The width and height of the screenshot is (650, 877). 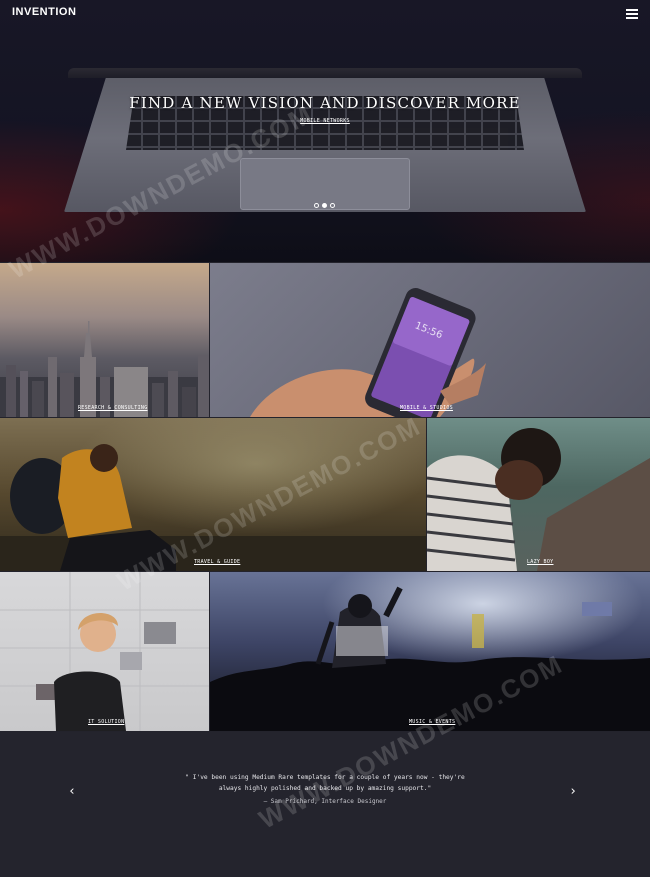 I want to click on man-at-board-photo, so click(x=104, y=651).